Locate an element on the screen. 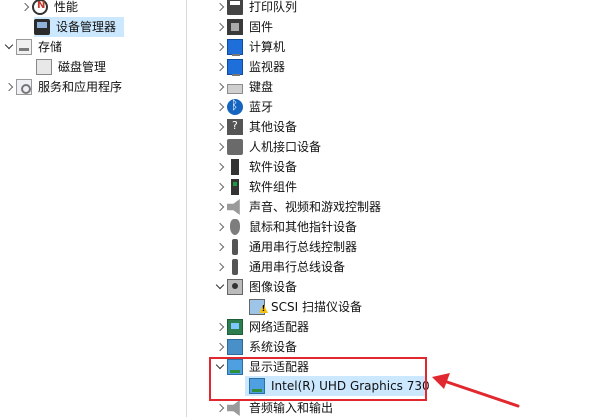 The width and height of the screenshot is (600, 417). other-devices-icon is located at coordinates (235, 127).